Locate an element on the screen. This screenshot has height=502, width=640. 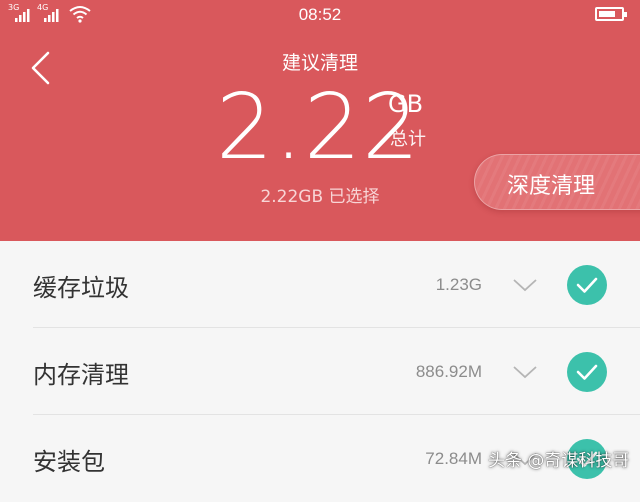
status-time: 08:52 is located at coordinates (320, 14).